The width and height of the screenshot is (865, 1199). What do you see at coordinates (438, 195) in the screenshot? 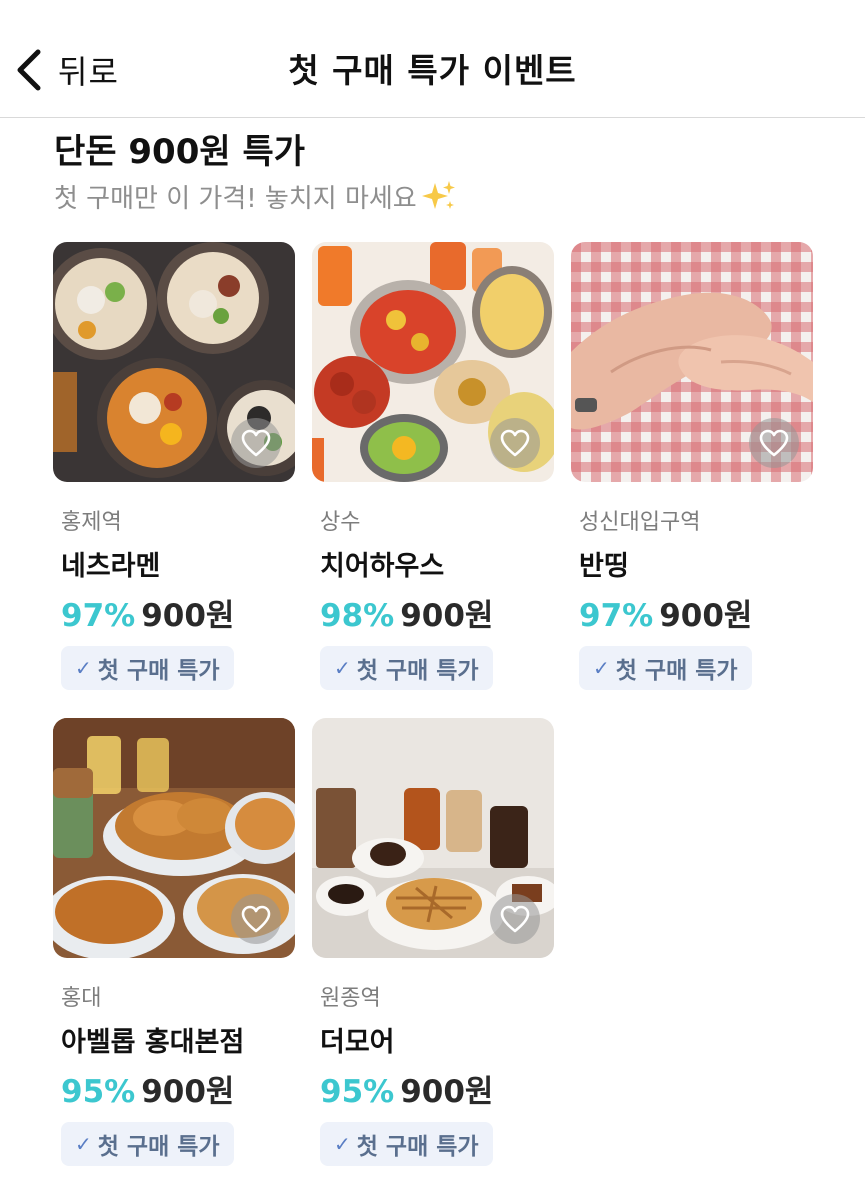
I see `sparkle-icon` at bounding box center [438, 195].